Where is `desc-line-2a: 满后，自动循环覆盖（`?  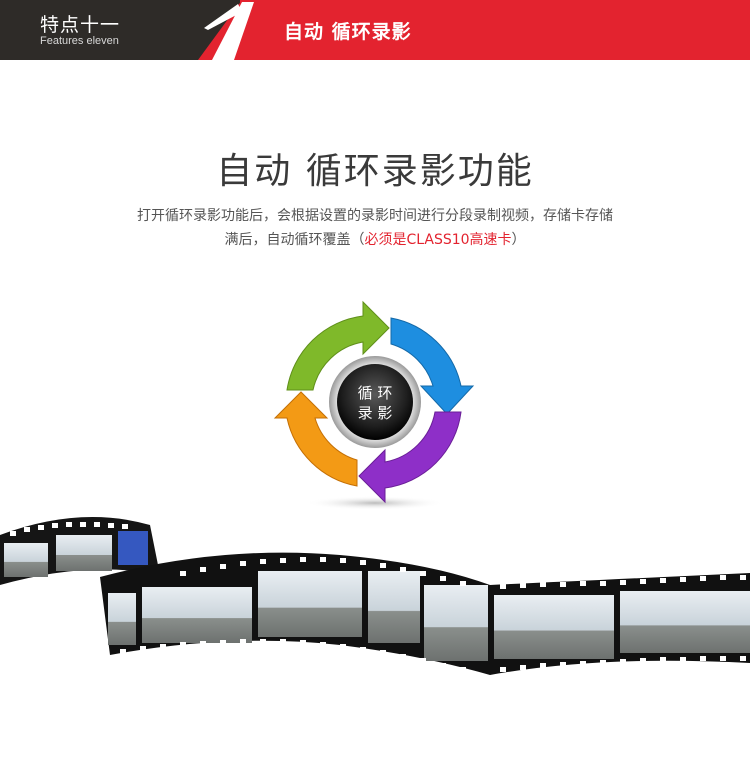
desc-line-2a: 满后，自动循环覆盖（ is located at coordinates (294, 240).